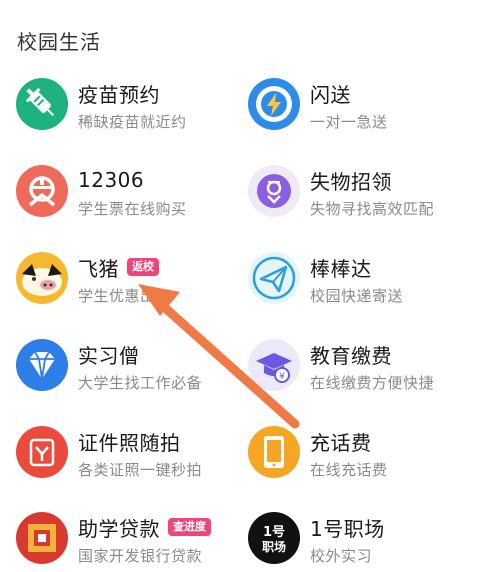 The image size is (486, 572). What do you see at coordinates (140, 470) in the screenshot?
I see `service-subtitle: 各类证照一键秒拍` at bounding box center [140, 470].